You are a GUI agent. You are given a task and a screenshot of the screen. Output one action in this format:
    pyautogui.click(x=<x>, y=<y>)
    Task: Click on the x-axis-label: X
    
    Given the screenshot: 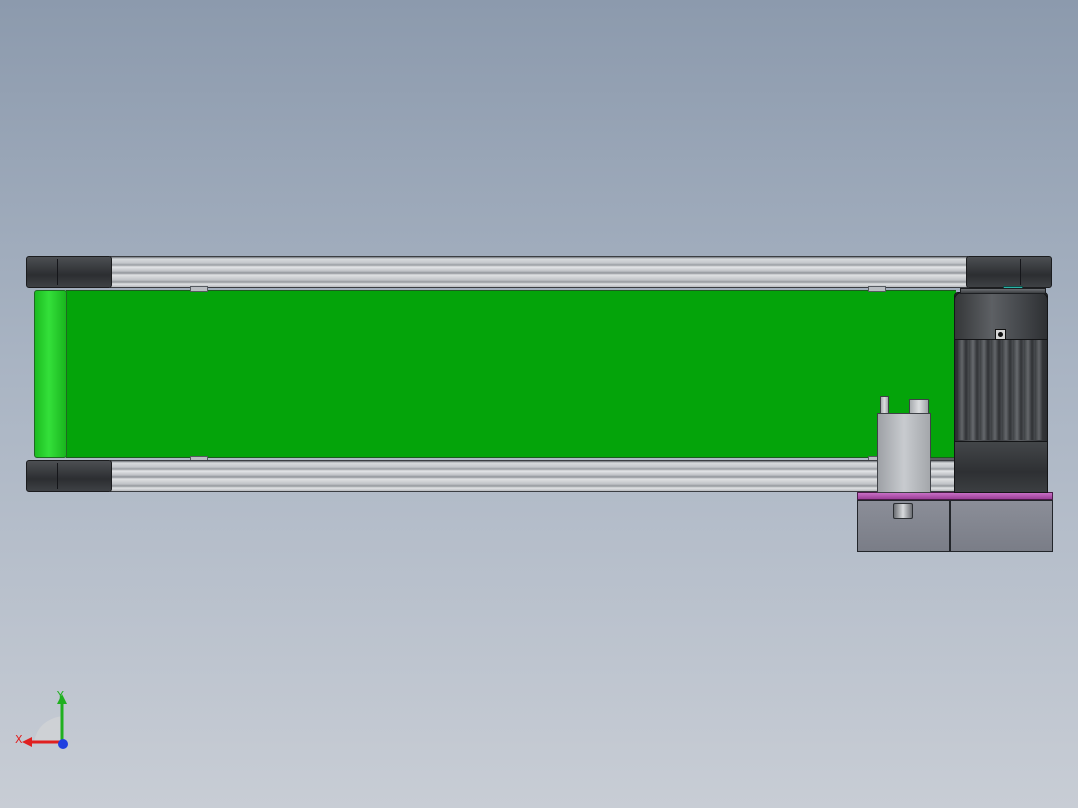 What is the action you would take?
    pyautogui.click(x=19, y=739)
    